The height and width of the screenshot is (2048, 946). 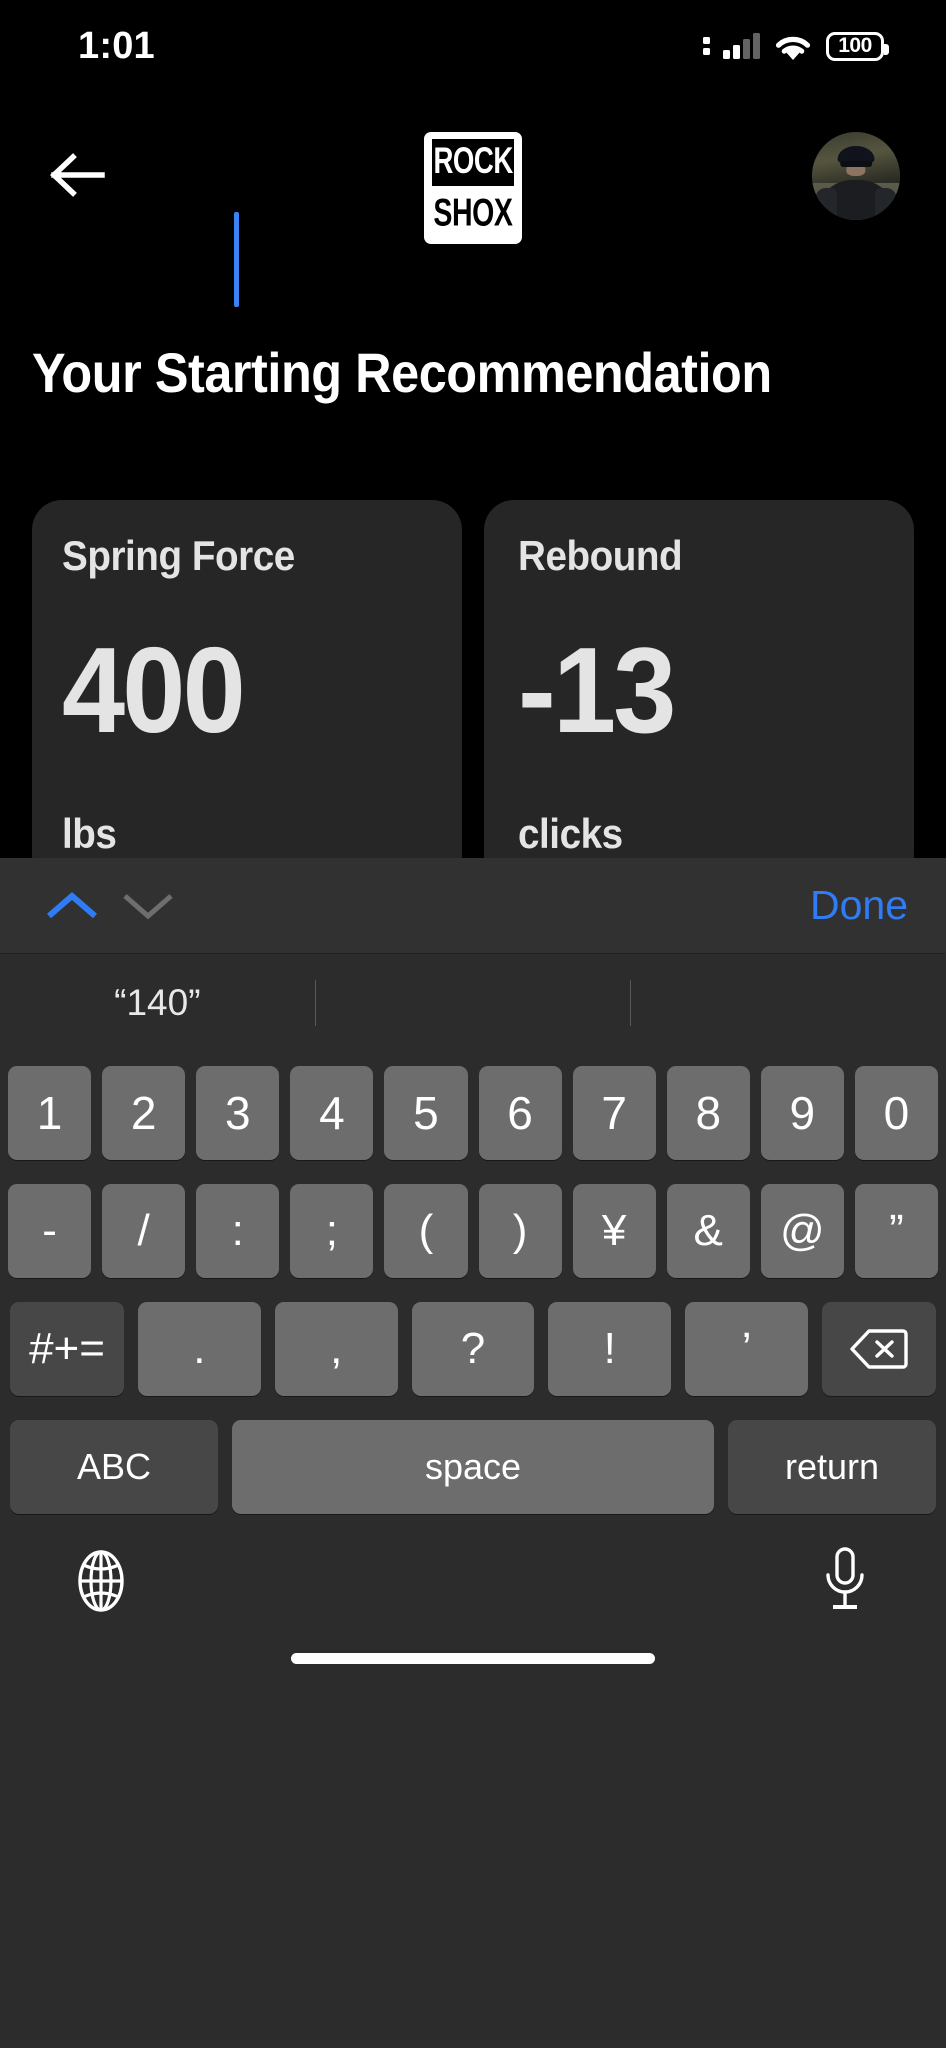 What do you see at coordinates (178, 555) in the screenshot?
I see `card-label: Spring Force` at bounding box center [178, 555].